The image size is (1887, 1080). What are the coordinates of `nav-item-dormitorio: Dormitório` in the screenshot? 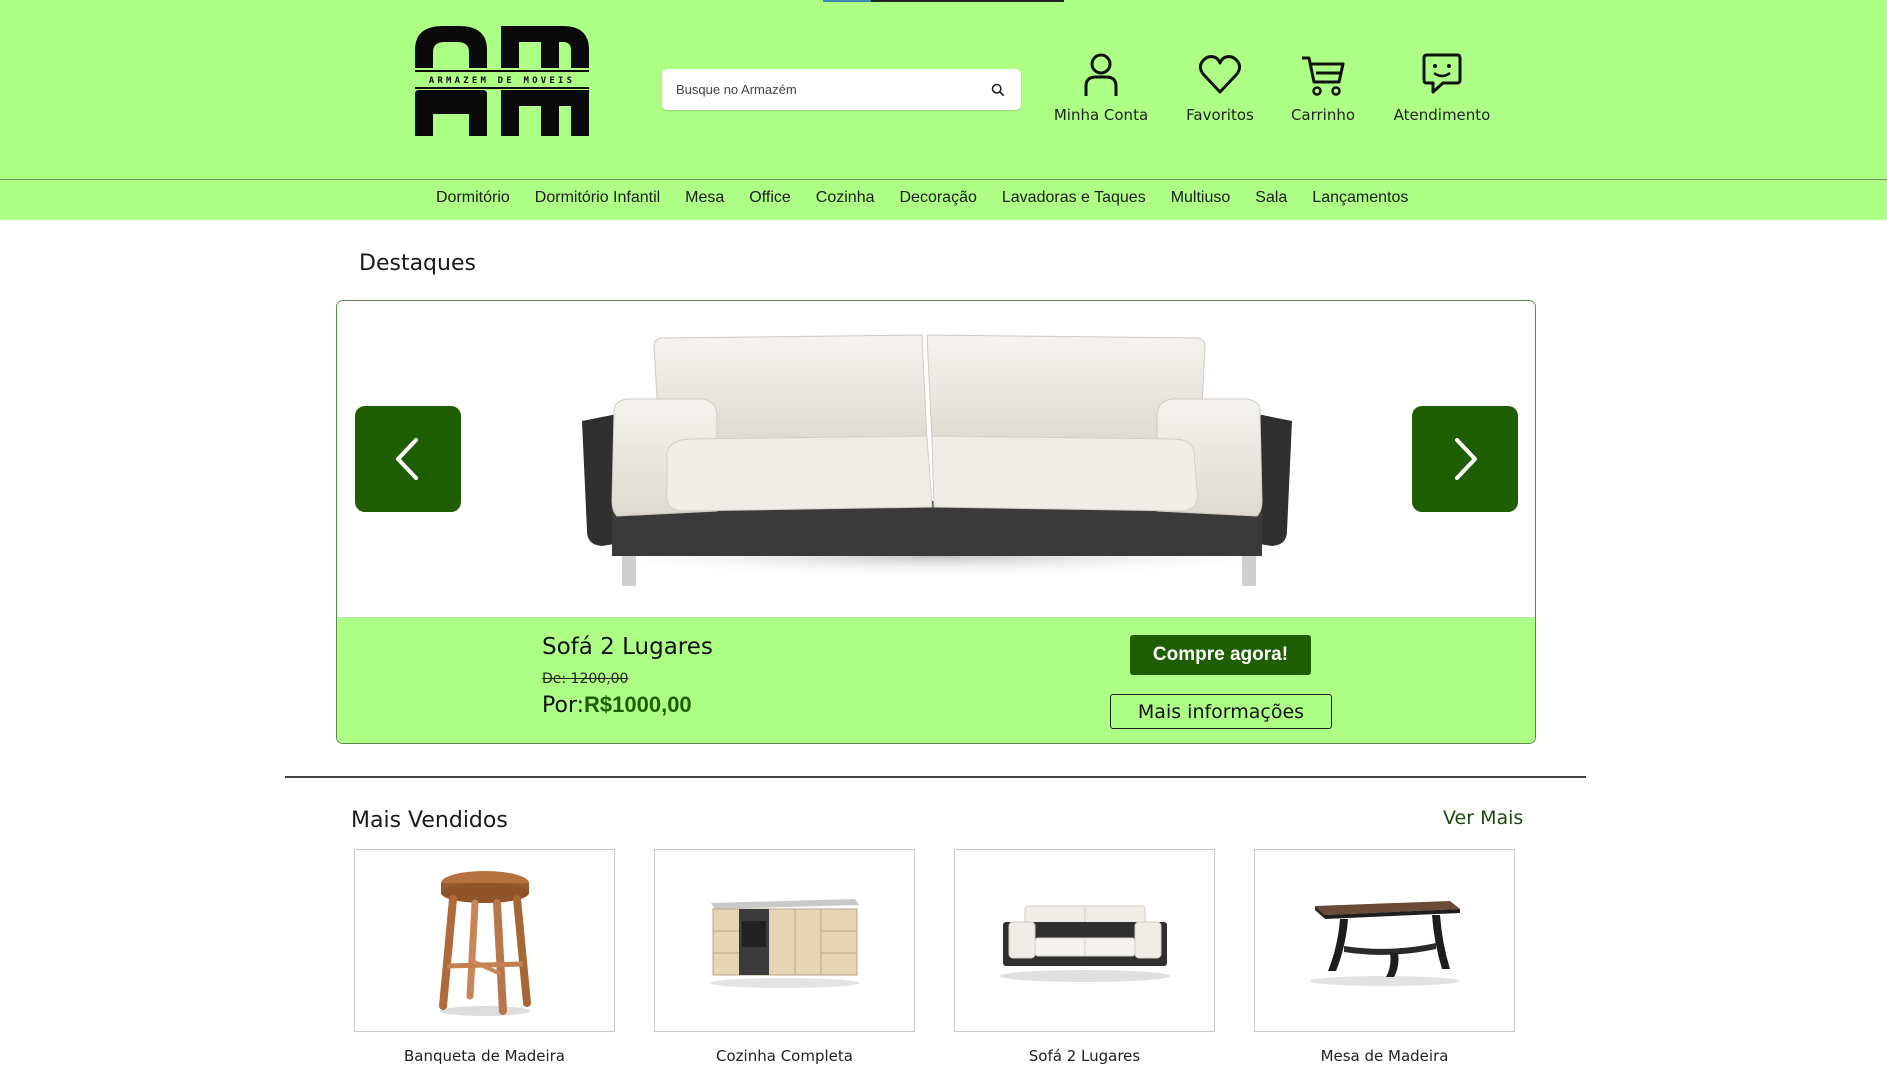 It's located at (473, 198).